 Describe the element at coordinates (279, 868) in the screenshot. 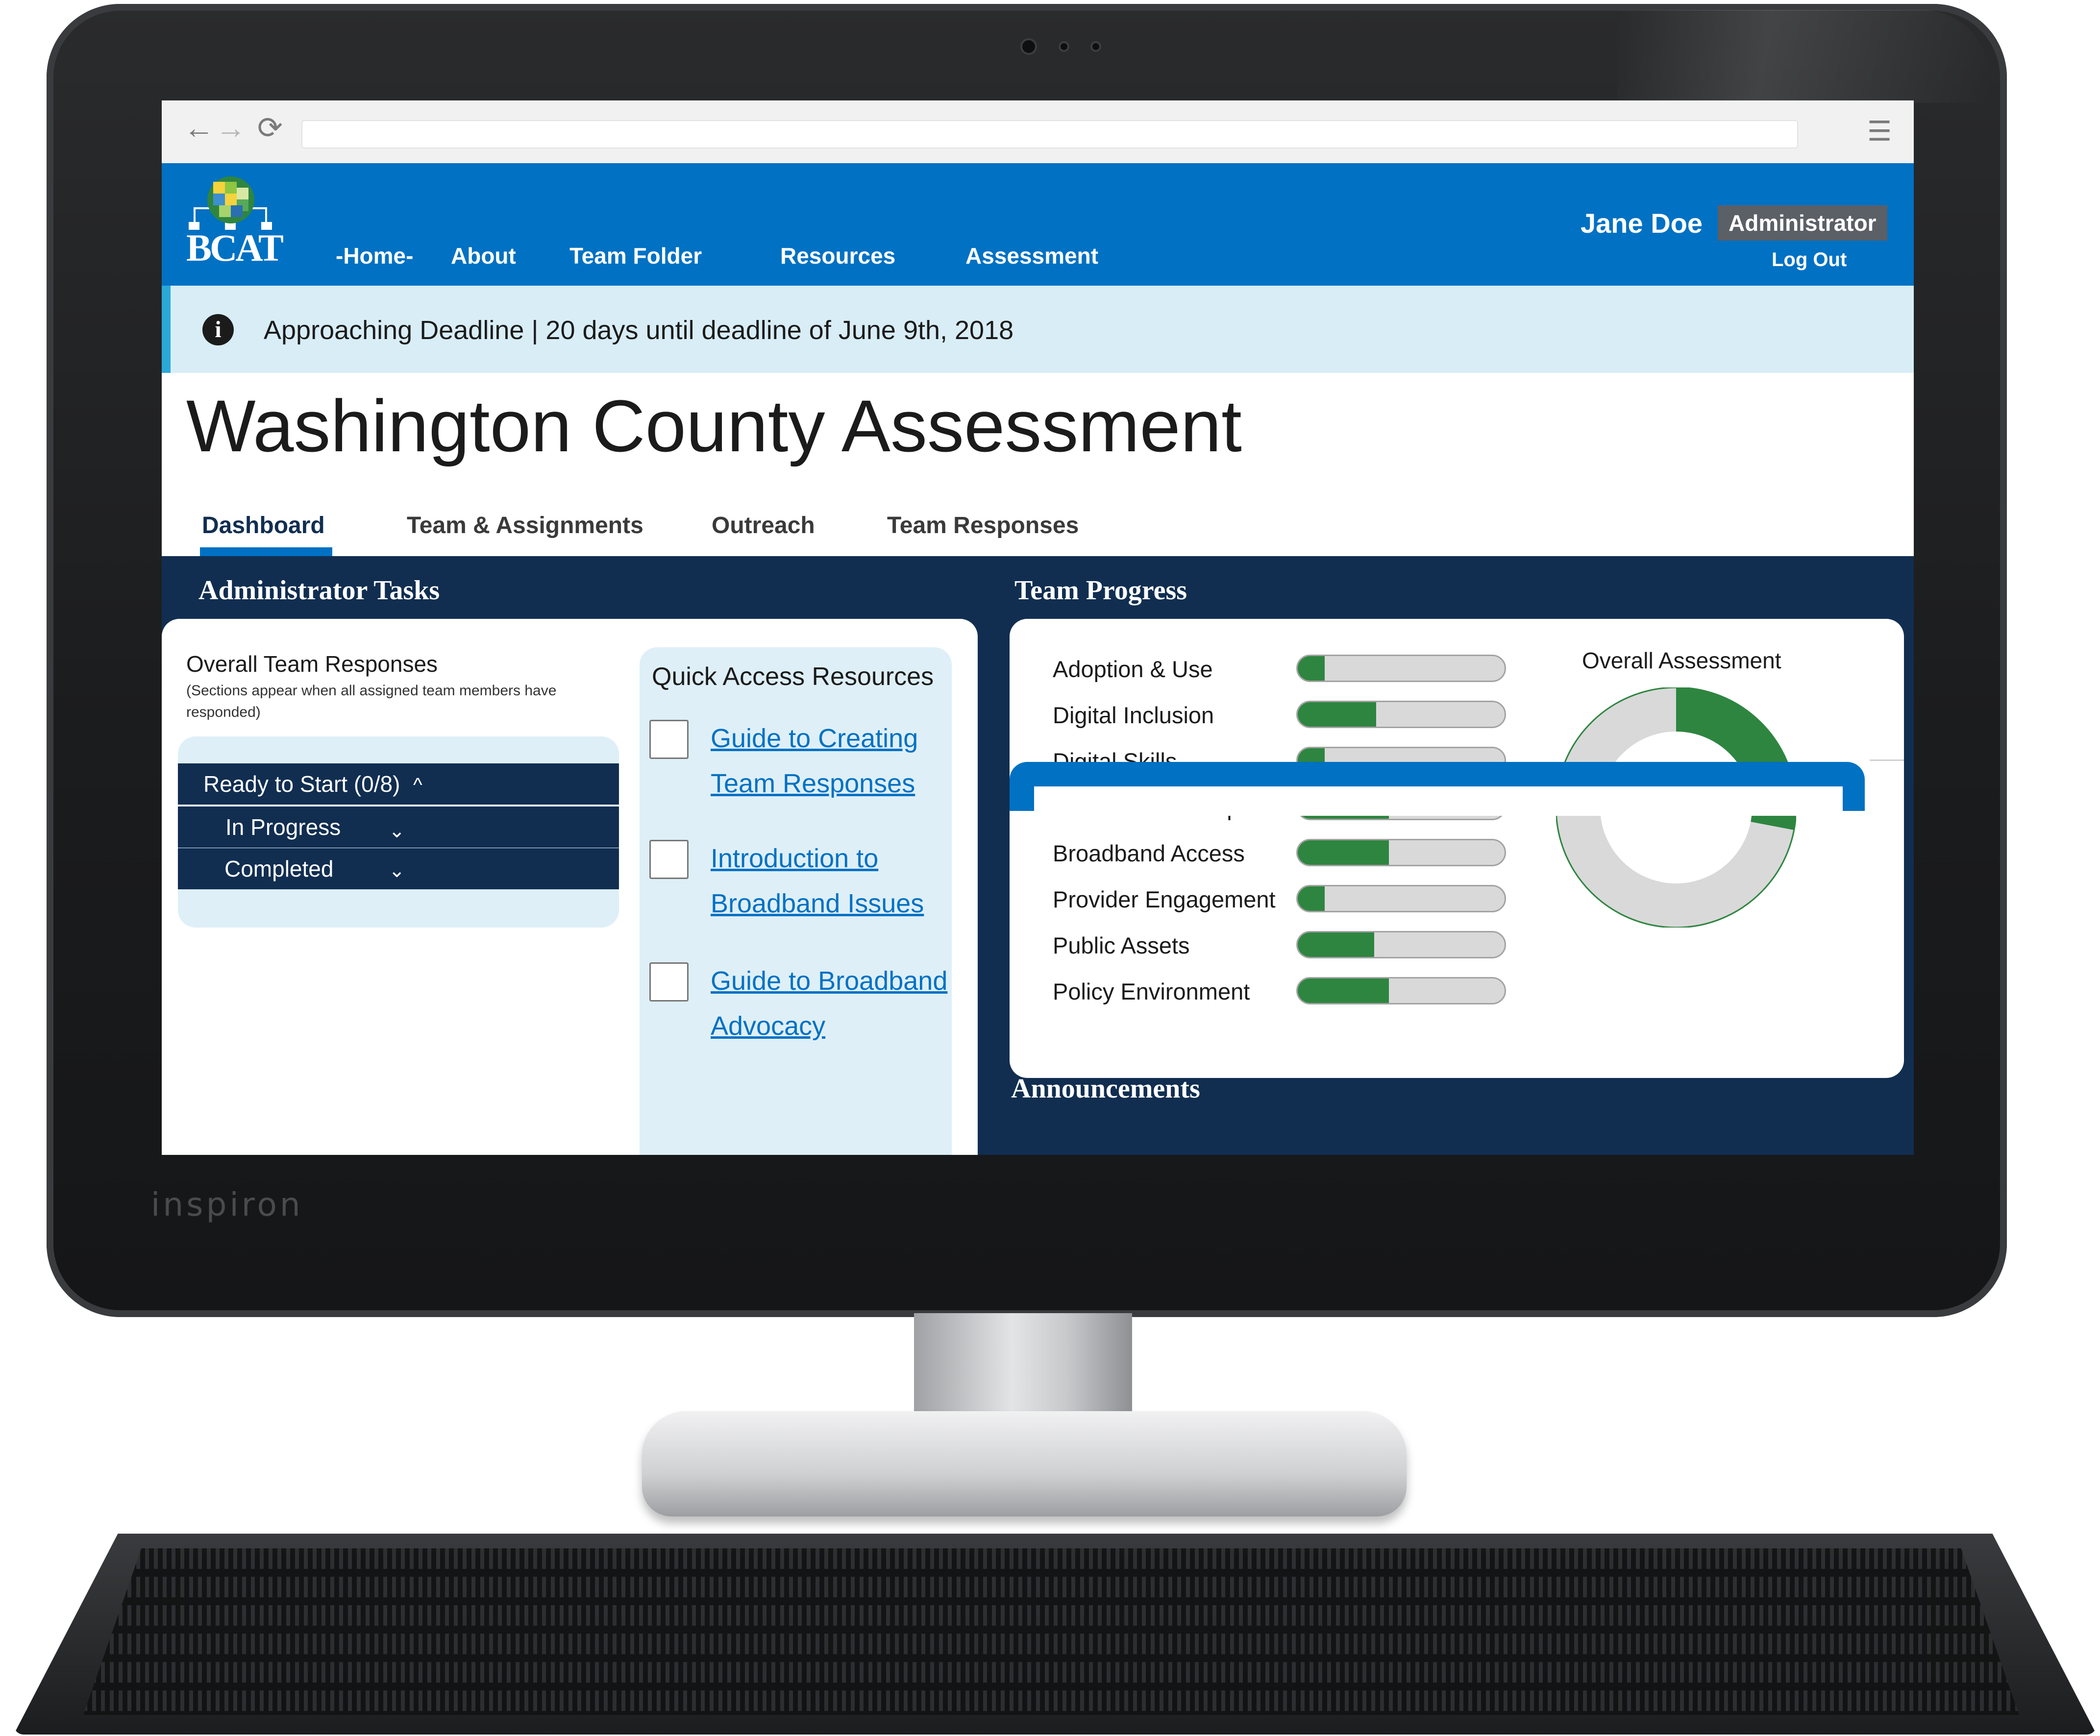

I see `accordion-label: Completed` at that location.